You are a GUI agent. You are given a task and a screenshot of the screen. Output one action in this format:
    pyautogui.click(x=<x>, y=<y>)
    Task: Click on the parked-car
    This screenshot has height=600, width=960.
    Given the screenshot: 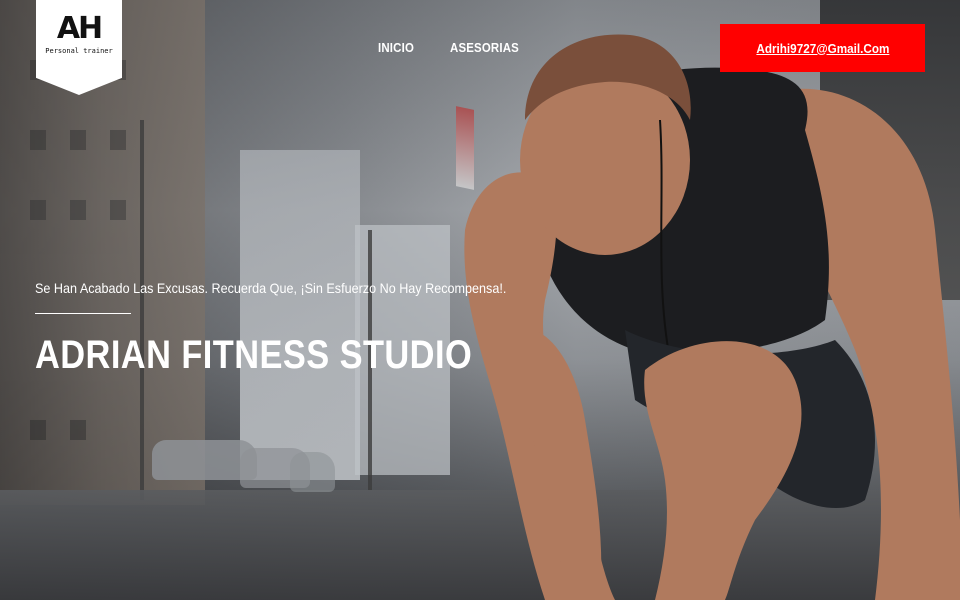 What is the action you would take?
    pyautogui.click(x=312, y=472)
    